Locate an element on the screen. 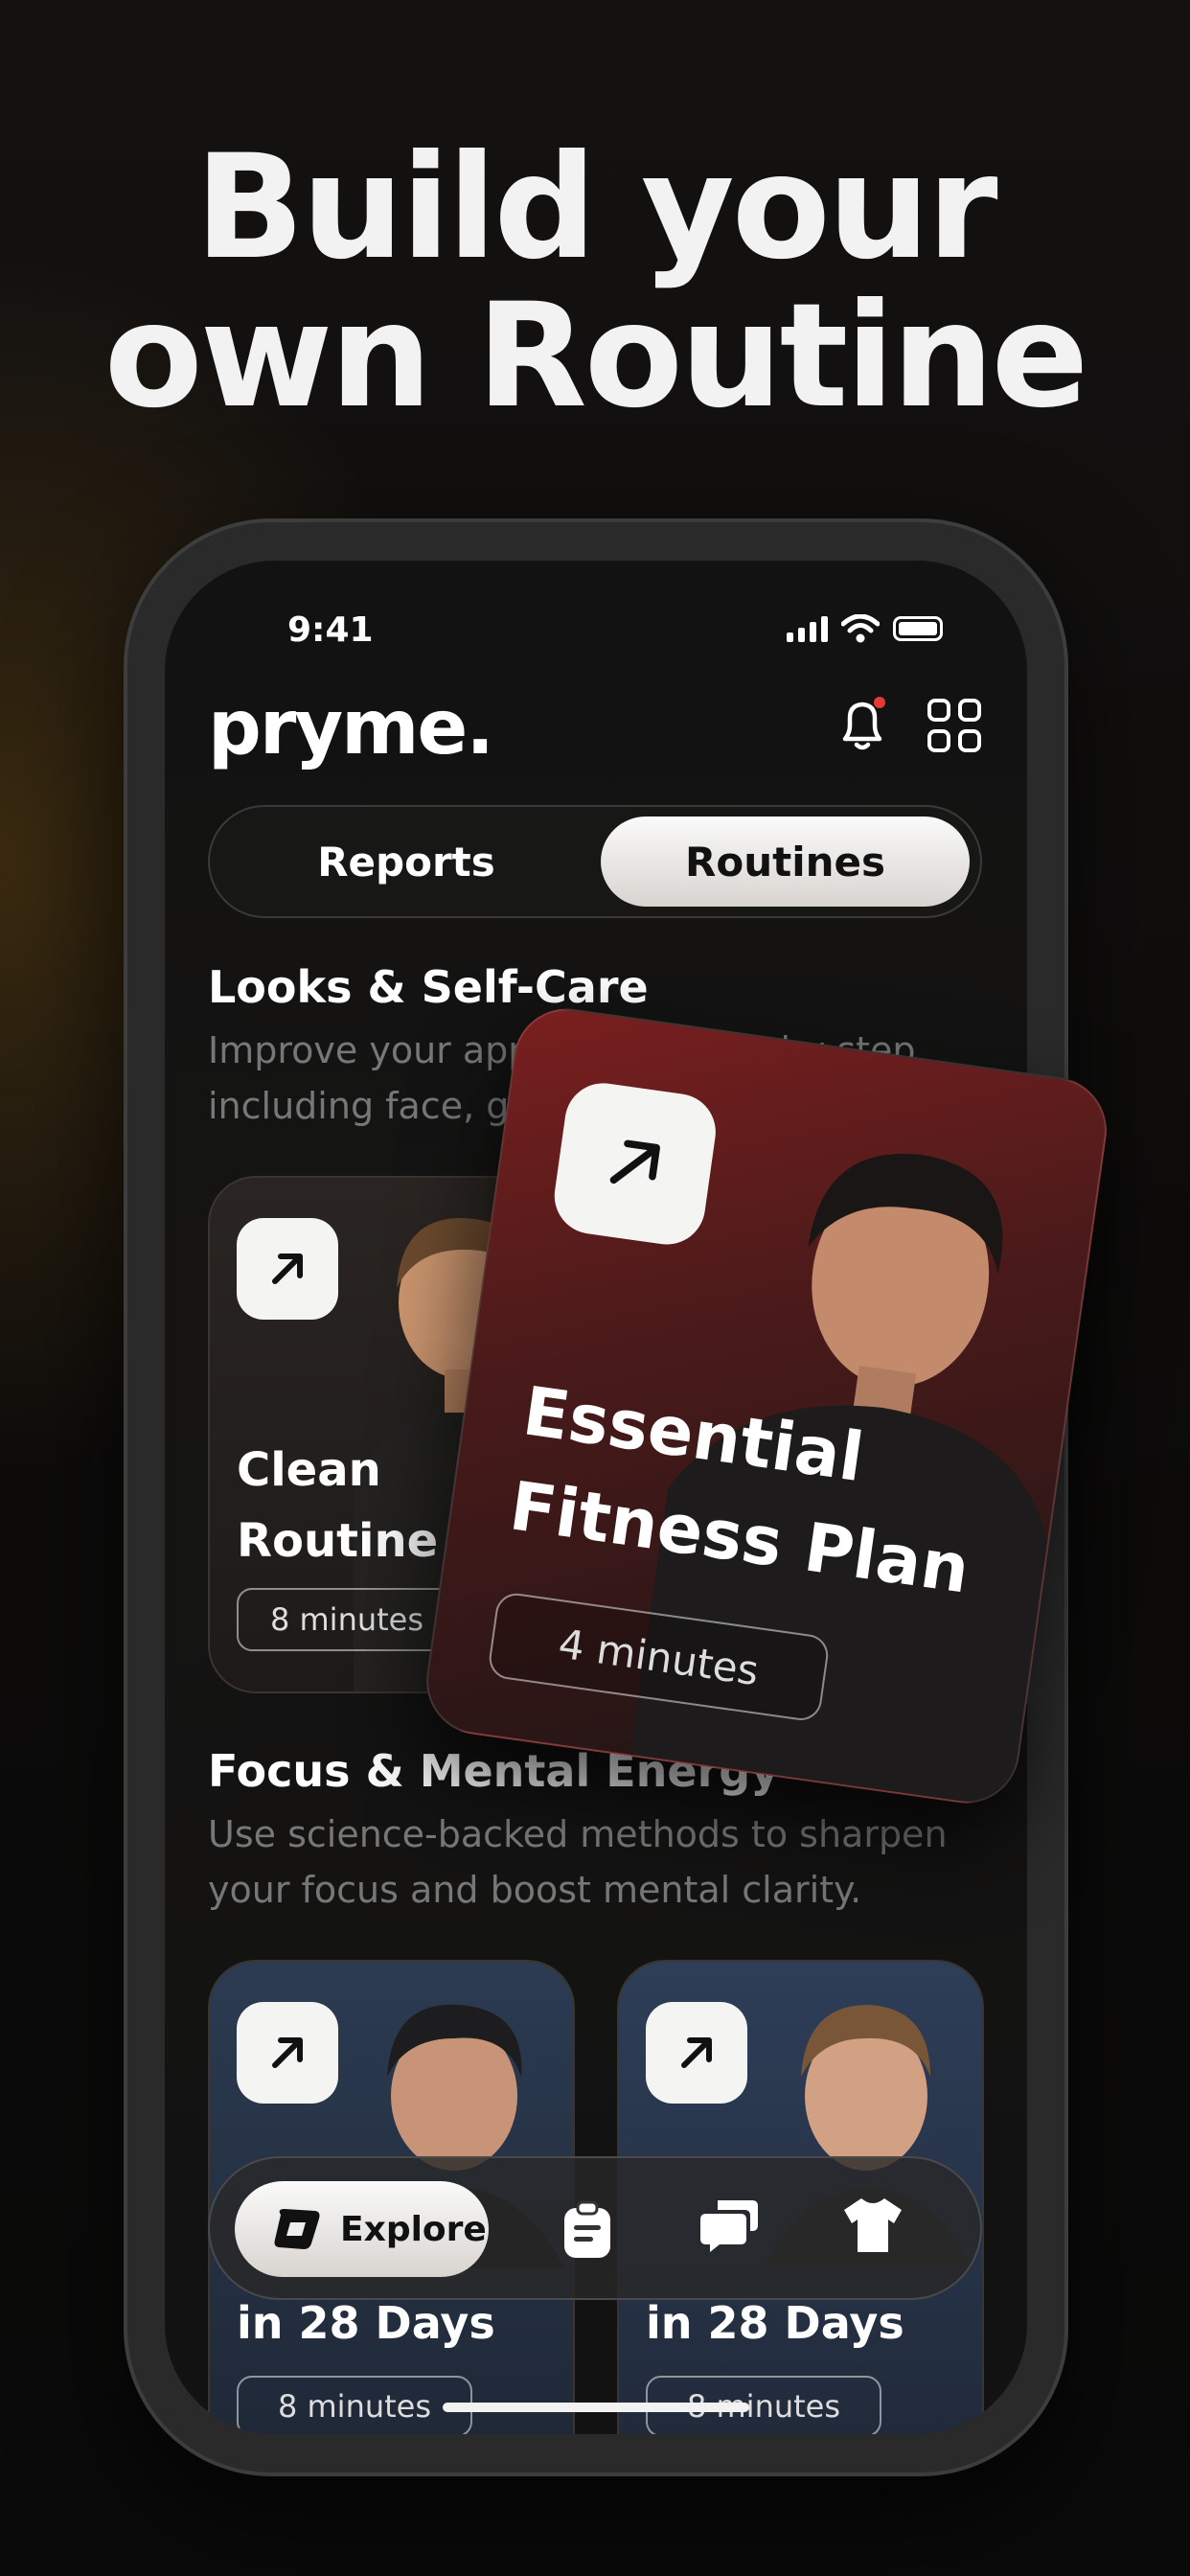  tab-explore-label: Explore is located at coordinates (413, 2229).